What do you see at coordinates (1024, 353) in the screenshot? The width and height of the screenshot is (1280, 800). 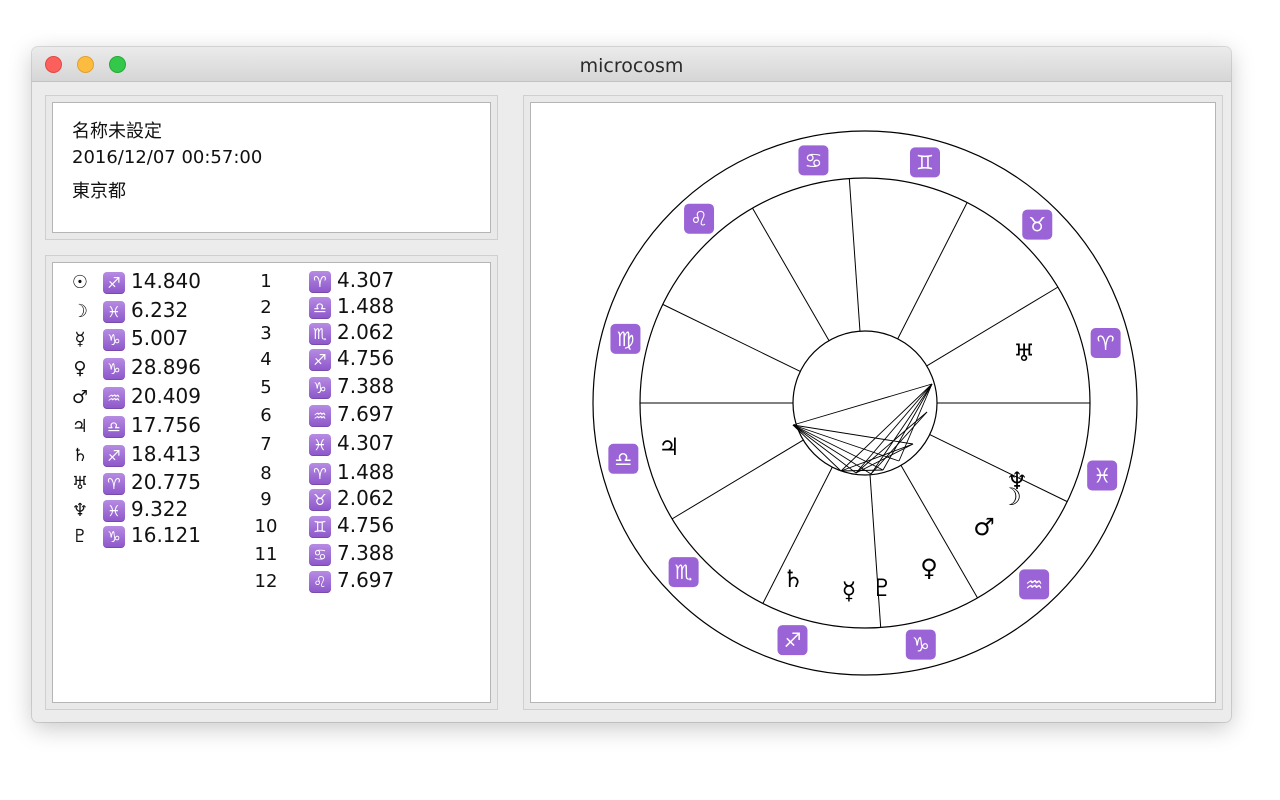 I see `chart-uranus-icon: ♅` at bounding box center [1024, 353].